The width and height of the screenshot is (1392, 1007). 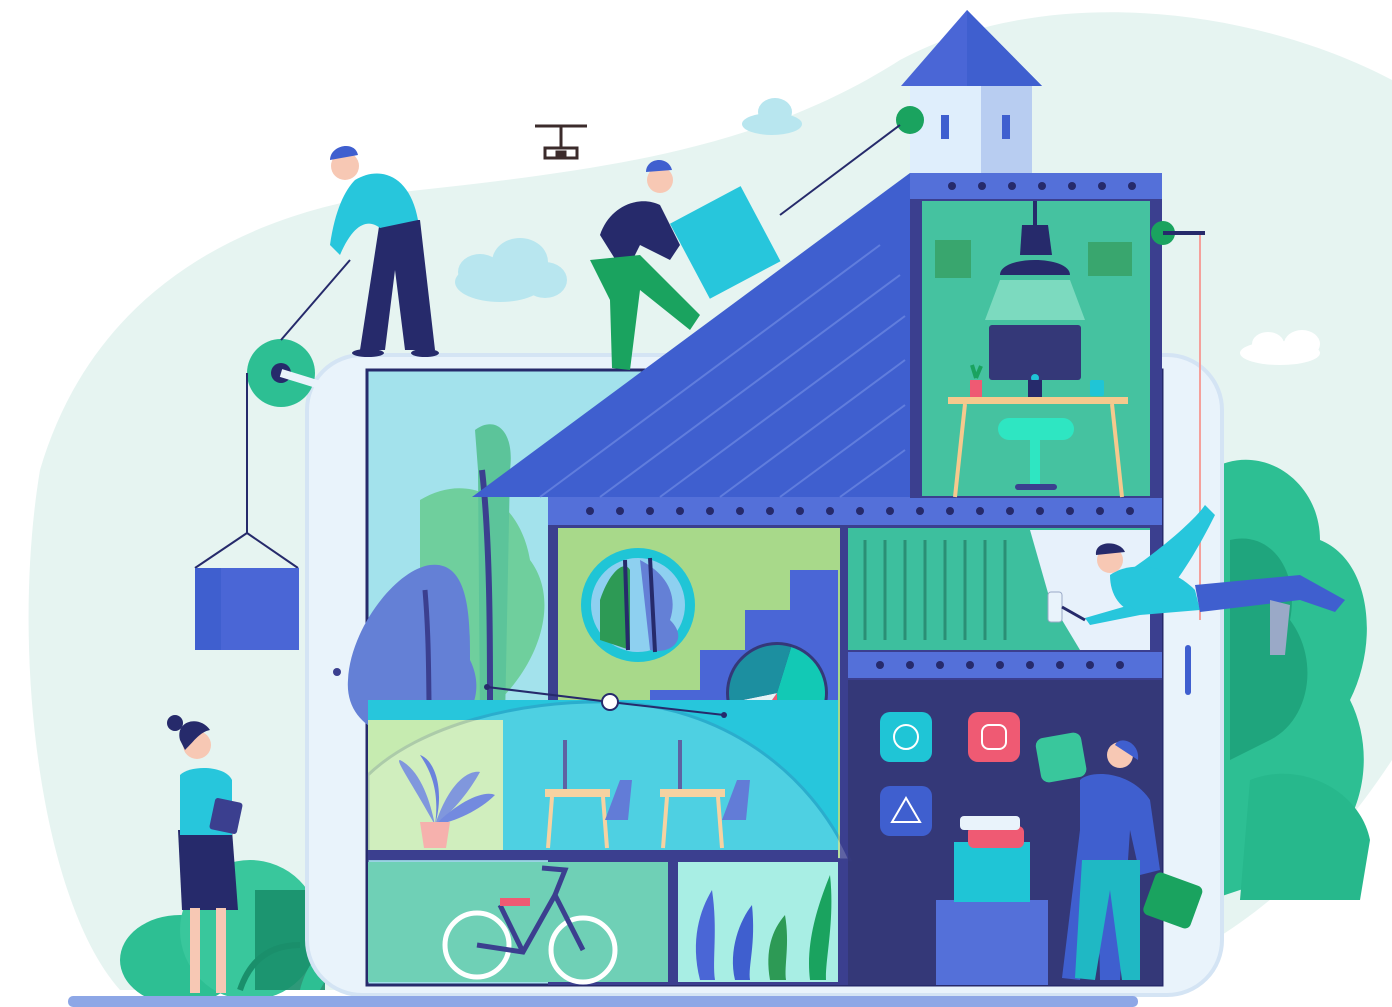 What do you see at coordinates (910, 120) in the screenshot?
I see `pulley-icon` at bounding box center [910, 120].